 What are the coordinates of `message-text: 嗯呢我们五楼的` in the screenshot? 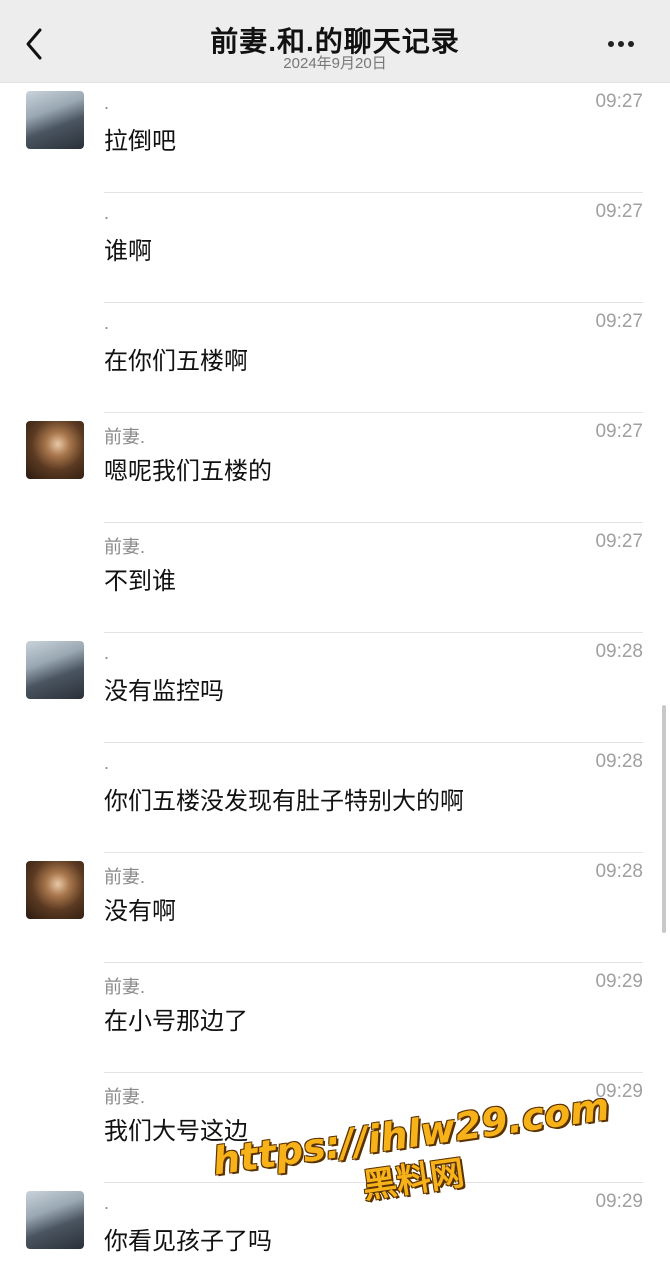 It's located at (188, 471).